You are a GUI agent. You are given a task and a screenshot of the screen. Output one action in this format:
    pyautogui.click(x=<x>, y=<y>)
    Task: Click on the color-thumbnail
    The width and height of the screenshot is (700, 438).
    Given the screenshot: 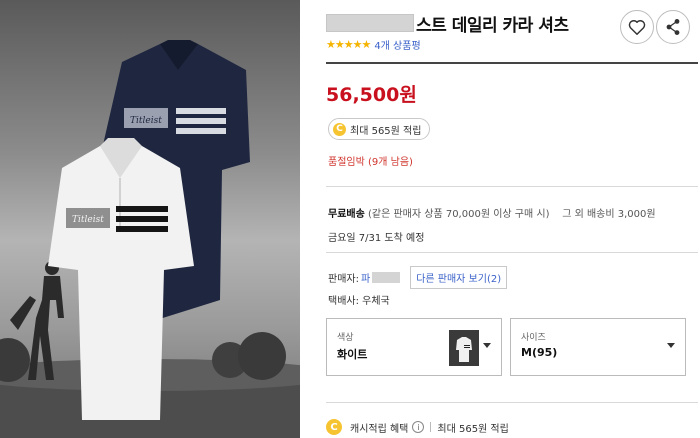 What is the action you would take?
    pyautogui.click(x=464, y=348)
    